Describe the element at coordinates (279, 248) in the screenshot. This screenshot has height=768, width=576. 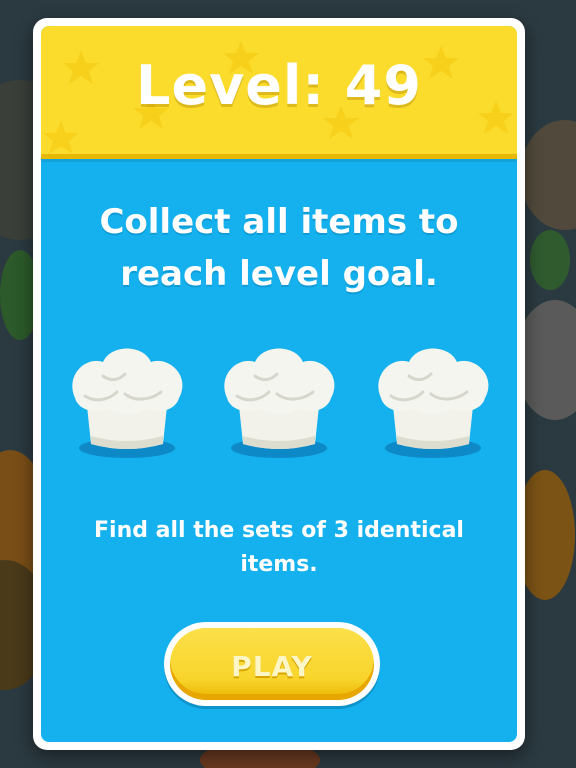
I see `goal-description: Collect all items to reach level goal.` at that location.